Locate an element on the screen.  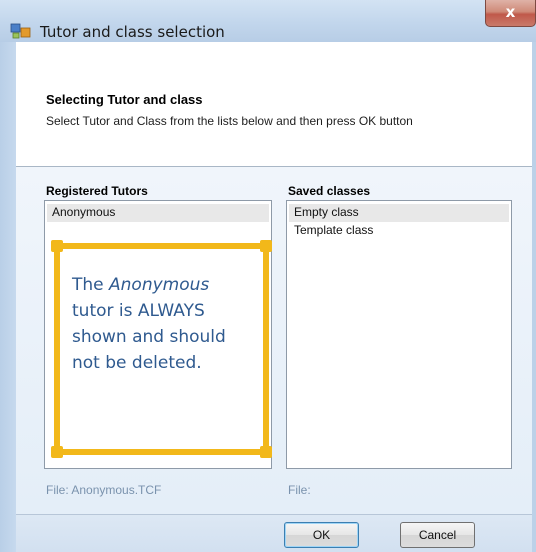
window-frame-right is located at coordinates (534, 297).